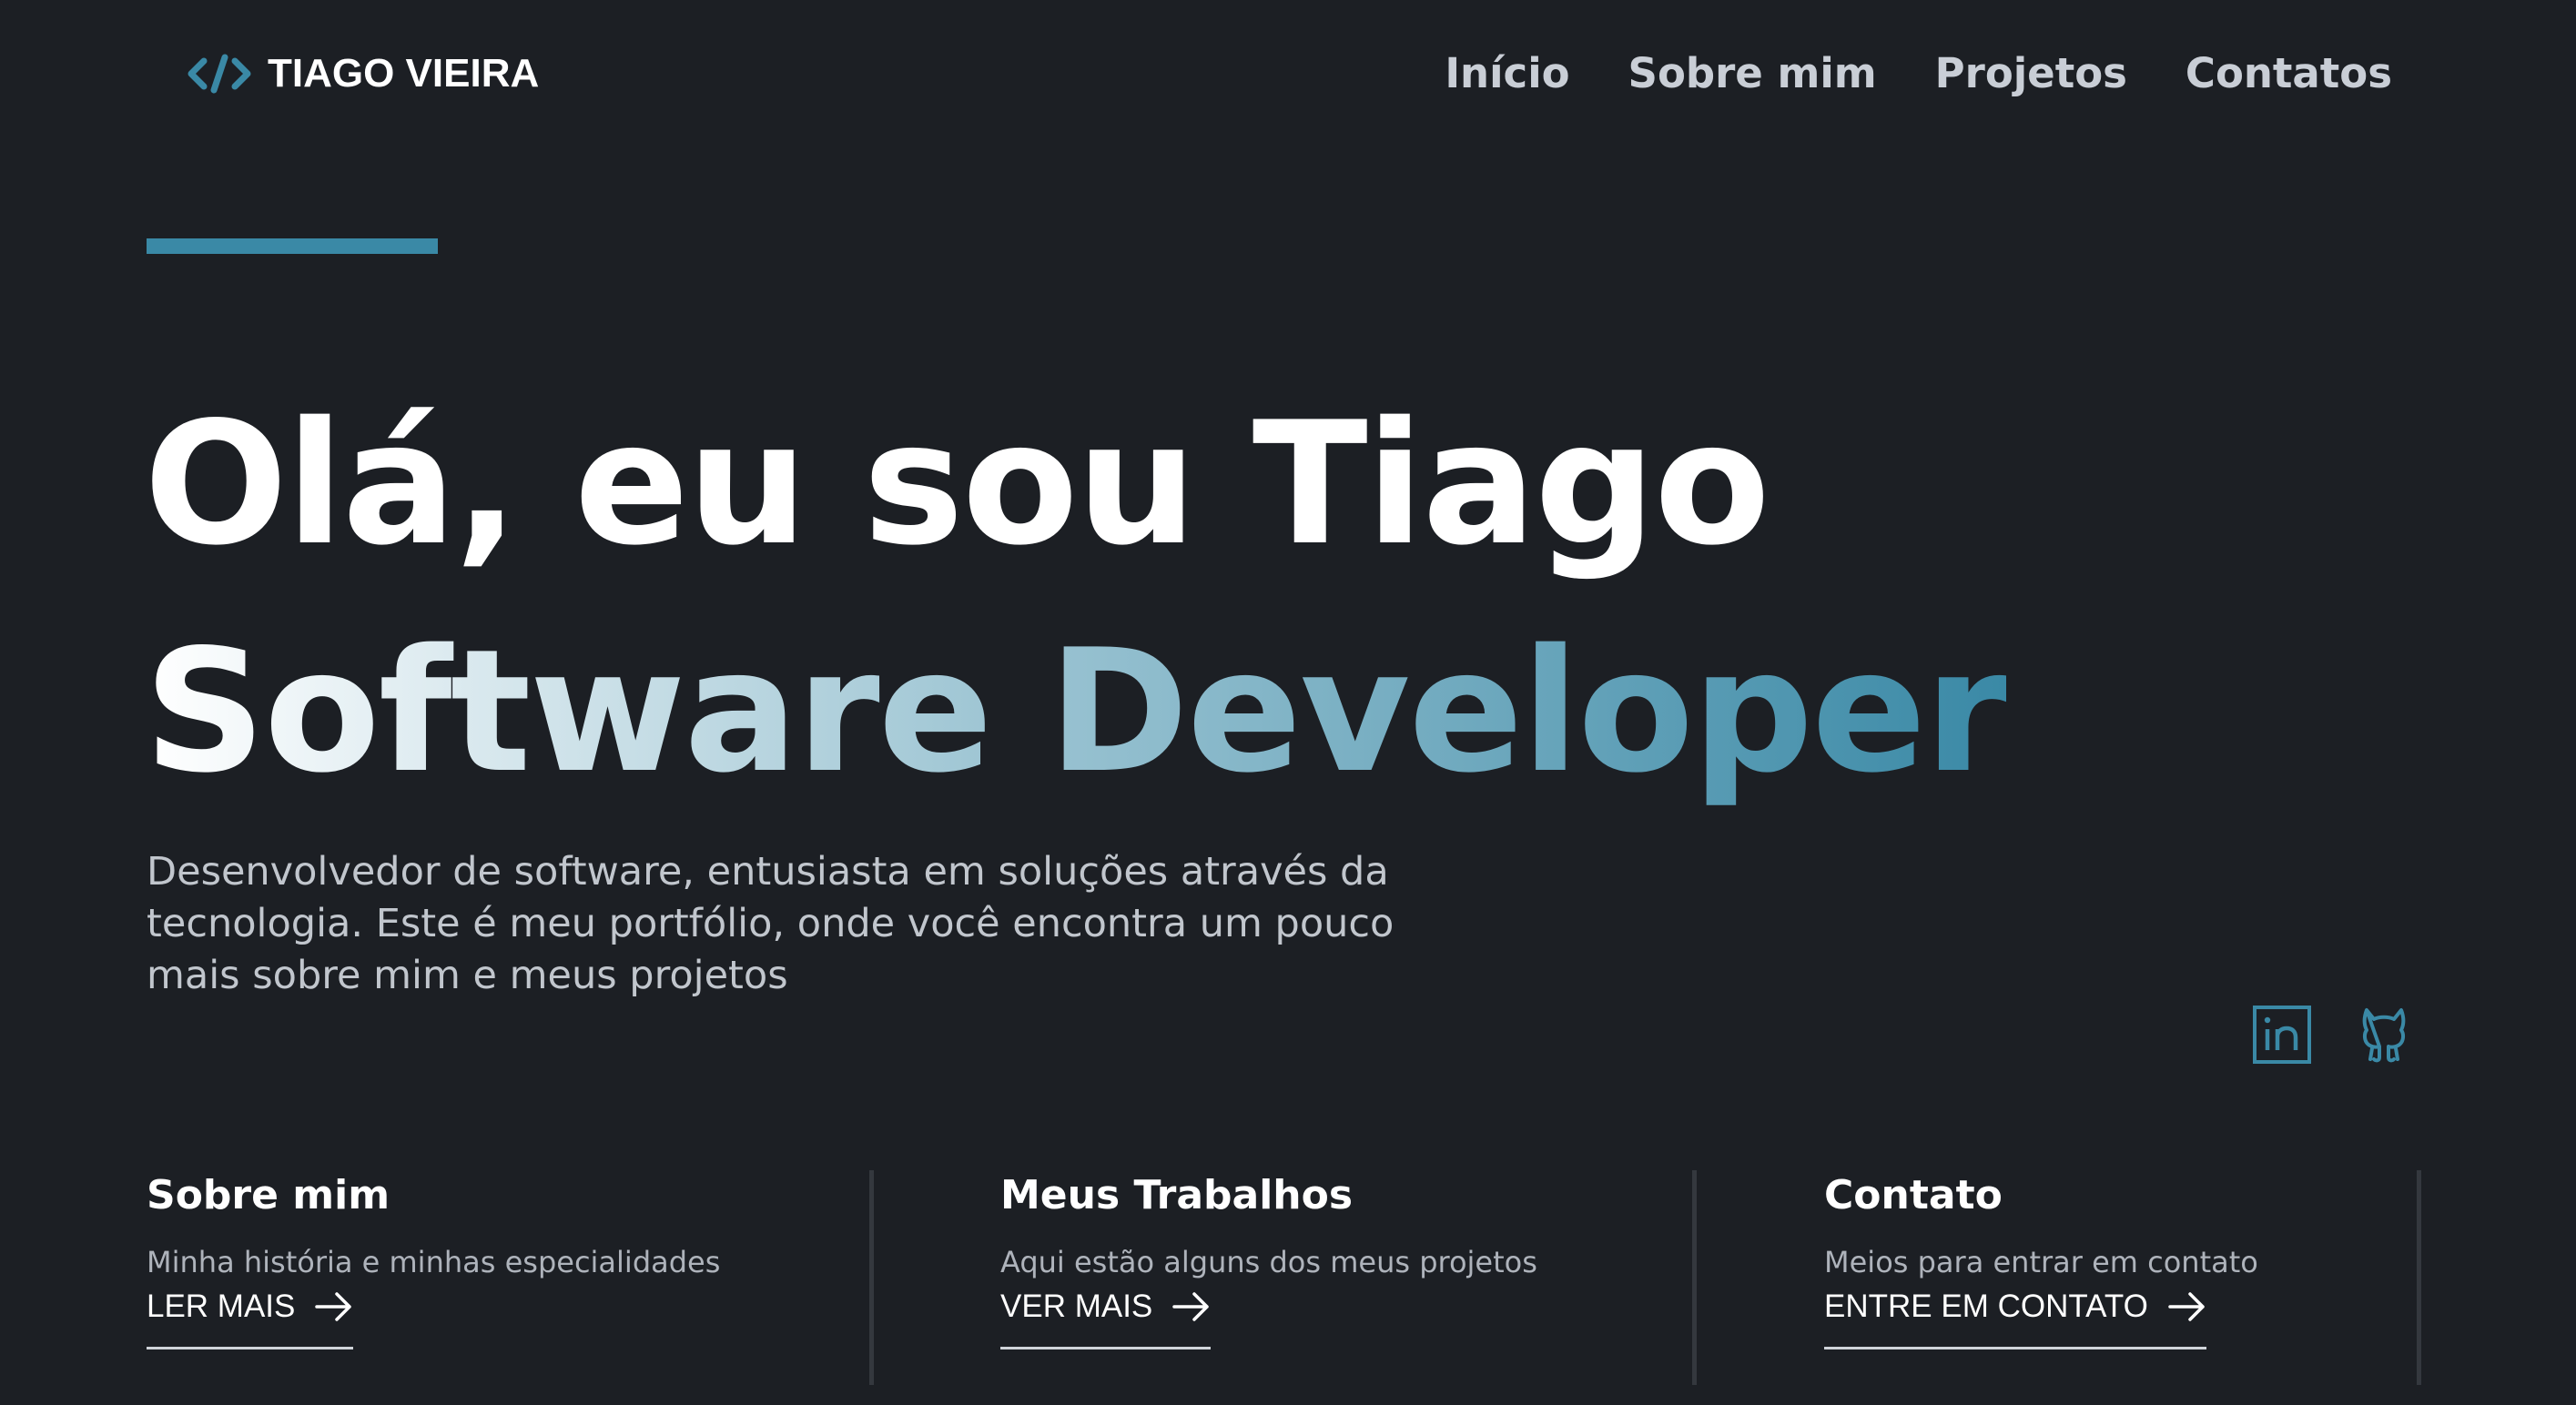 The width and height of the screenshot is (2576, 1405). What do you see at coordinates (1177, 1195) in the screenshot?
I see `card-title: Meus Trabalhos` at bounding box center [1177, 1195].